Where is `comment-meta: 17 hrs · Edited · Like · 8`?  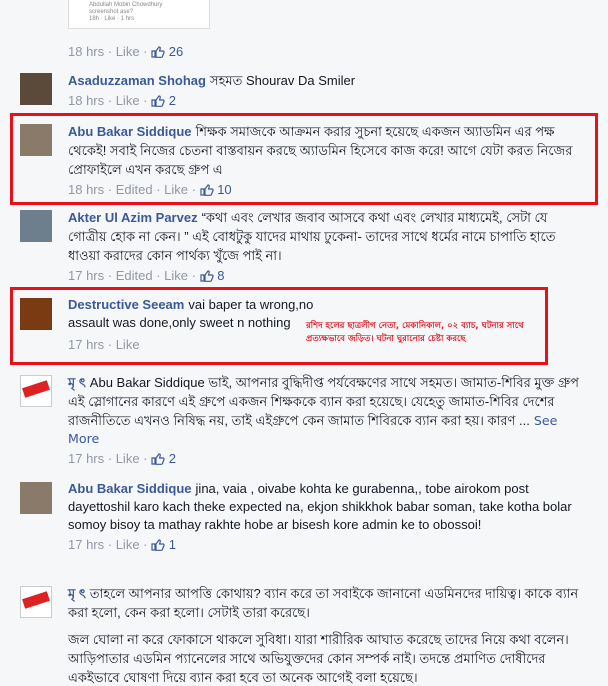 comment-meta: 17 hrs · Edited · Like · 8 is located at coordinates (146, 275).